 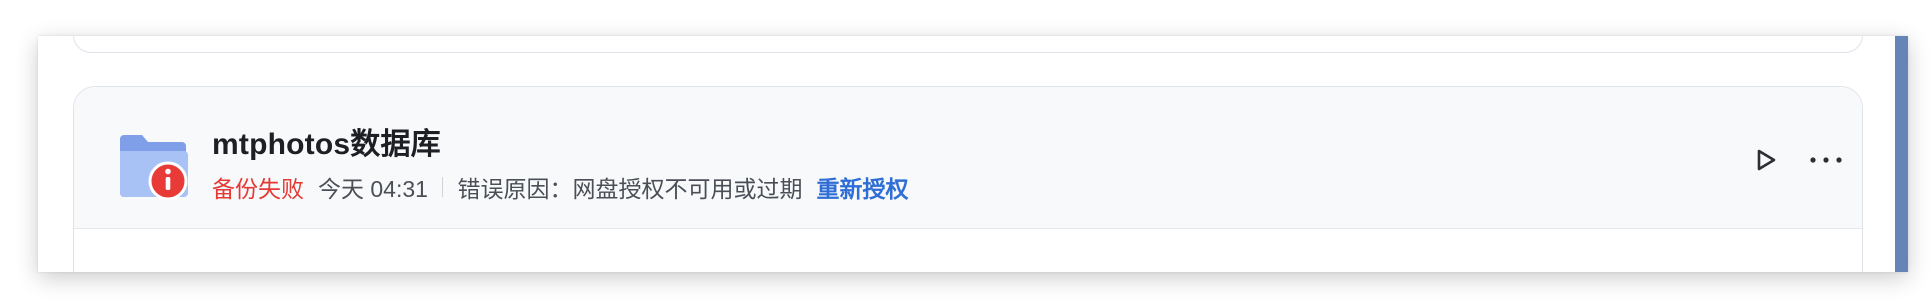 What do you see at coordinates (968, 44) in the screenshot?
I see `previous-task-card` at bounding box center [968, 44].